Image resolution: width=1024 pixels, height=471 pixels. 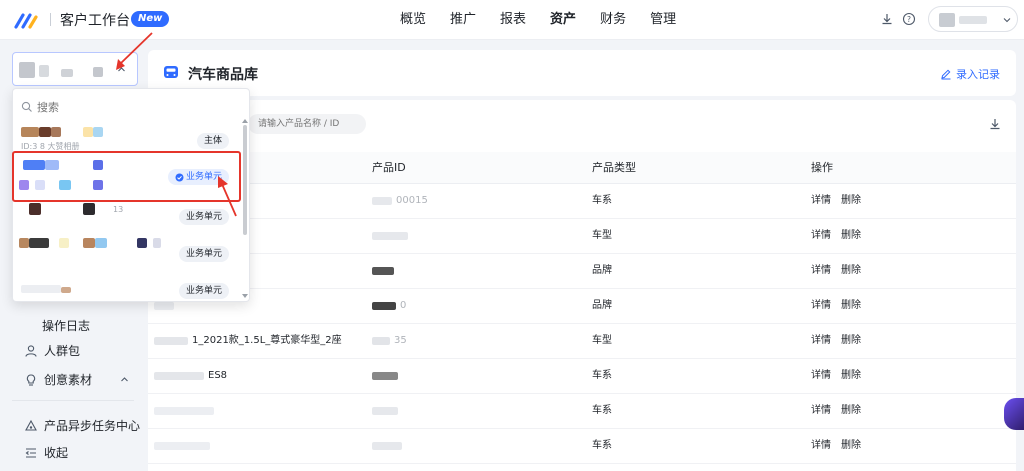 What do you see at coordinates (1014, 414) in the screenshot?
I see `assistant-float-button` at bounding box center [1014, 414].